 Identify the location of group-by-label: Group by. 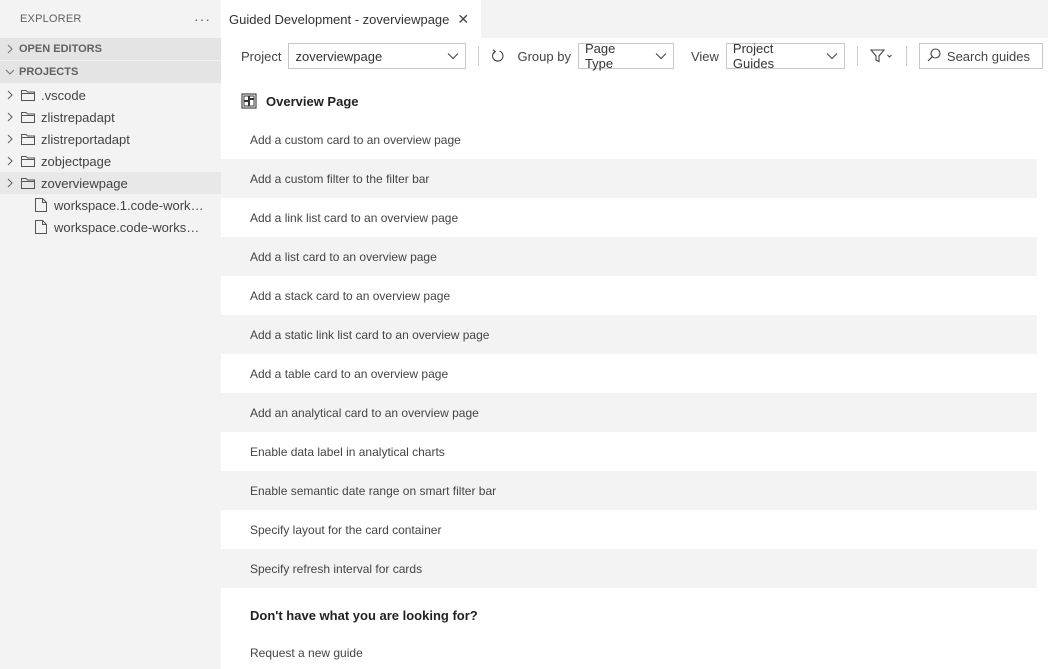
(544, 56).